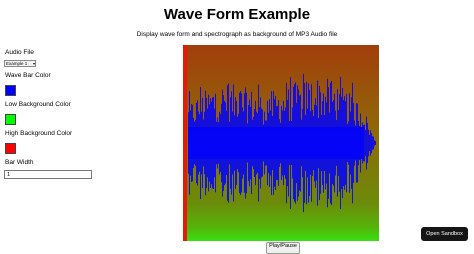  What do you see at coordinates (10, 119) in the screenshot?
I see `low-bg-color-picker` at bounding box center [10, 119].